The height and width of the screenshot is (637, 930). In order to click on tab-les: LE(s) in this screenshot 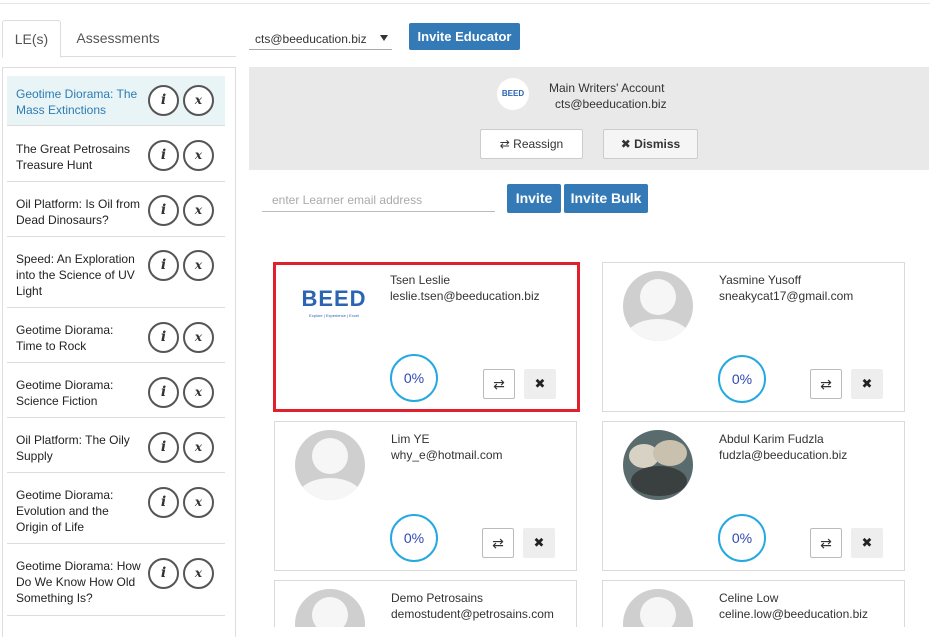, I will do `click(31, 39)`.